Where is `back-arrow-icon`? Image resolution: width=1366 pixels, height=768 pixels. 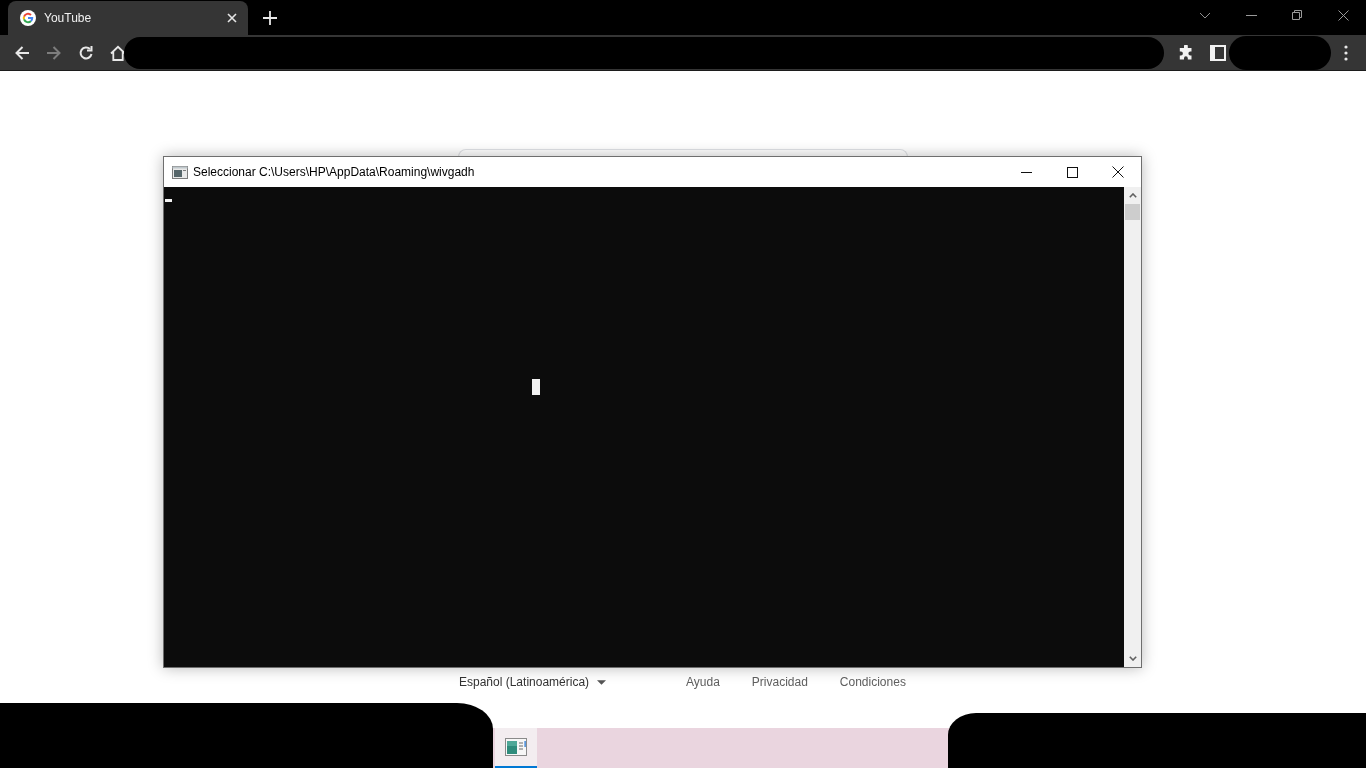 back-arrow-icon is located at coordinates (22, 52).